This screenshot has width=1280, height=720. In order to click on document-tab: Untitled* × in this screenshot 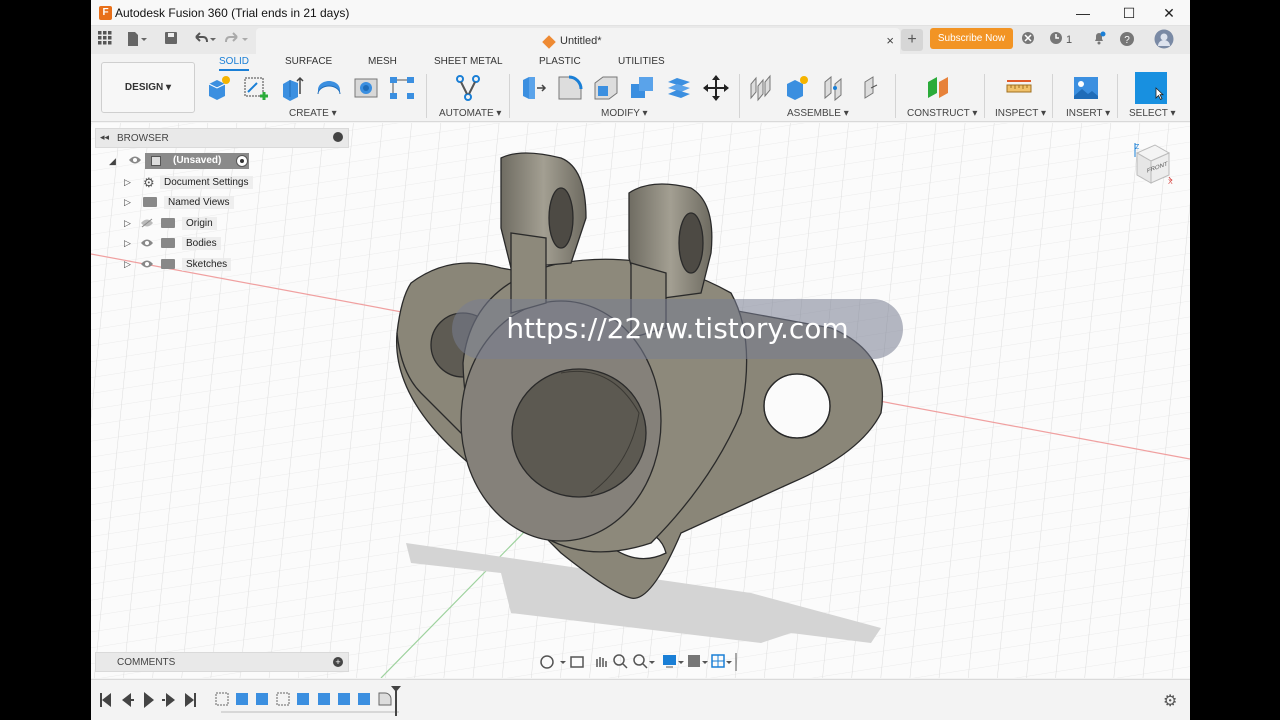, I will do `click(578, 41)`.